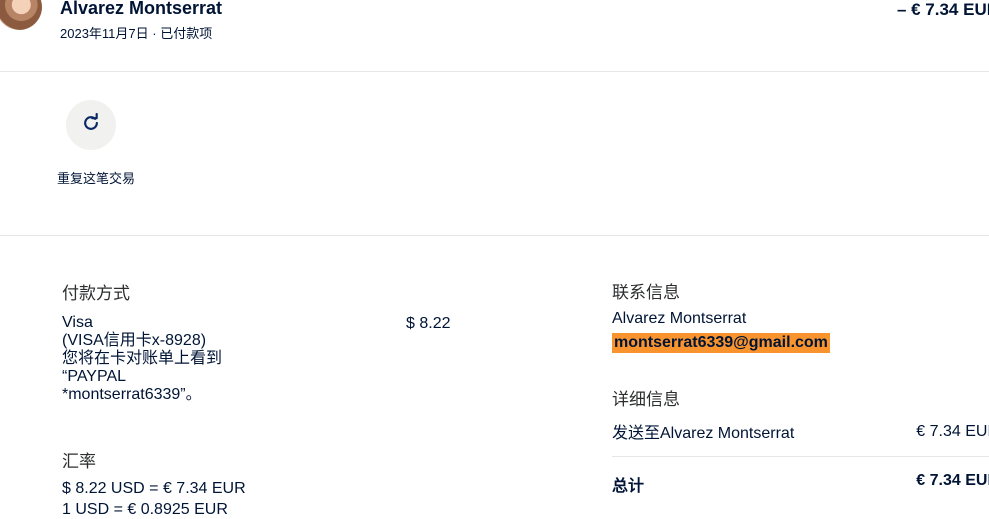 The image size is (989, 519). I want to click on transaction-amount: – € 7.34 EUR, so click(942, 9).